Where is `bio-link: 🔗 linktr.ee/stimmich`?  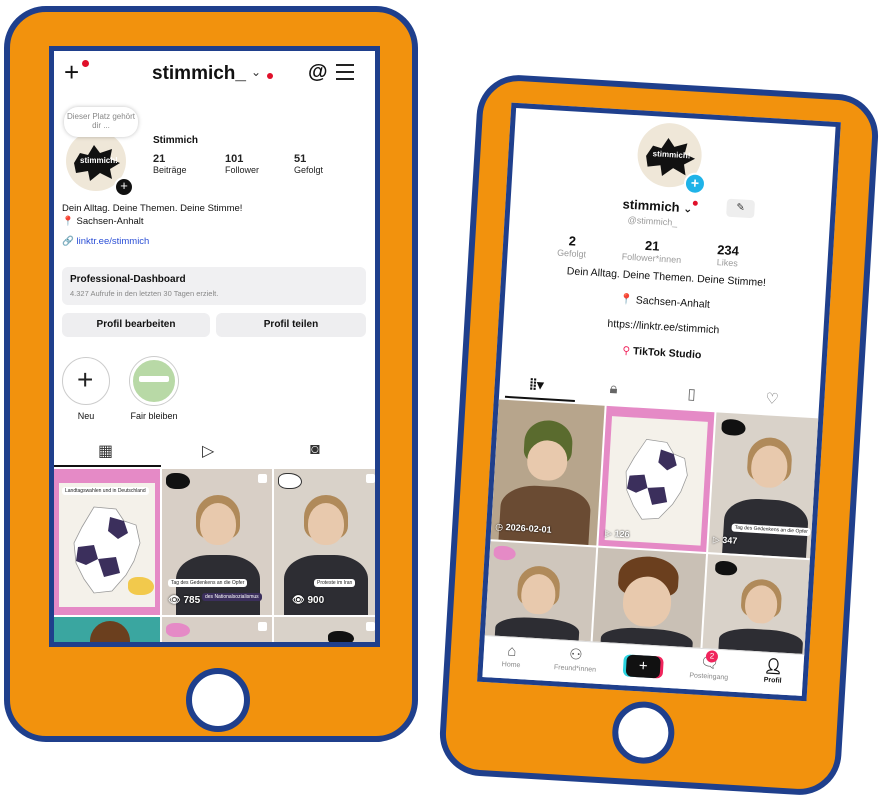 bio-link: 🔗 linktr.ee/stimmich is located at coordinates (105, 241).